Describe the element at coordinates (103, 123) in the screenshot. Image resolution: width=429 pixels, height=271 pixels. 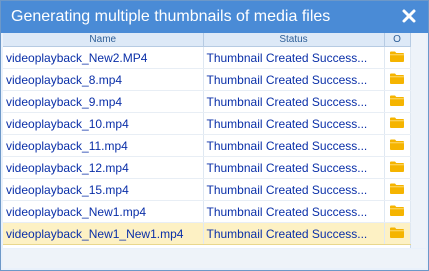
I see `file-name-cell: videoplayback_10.mp4` at that location.